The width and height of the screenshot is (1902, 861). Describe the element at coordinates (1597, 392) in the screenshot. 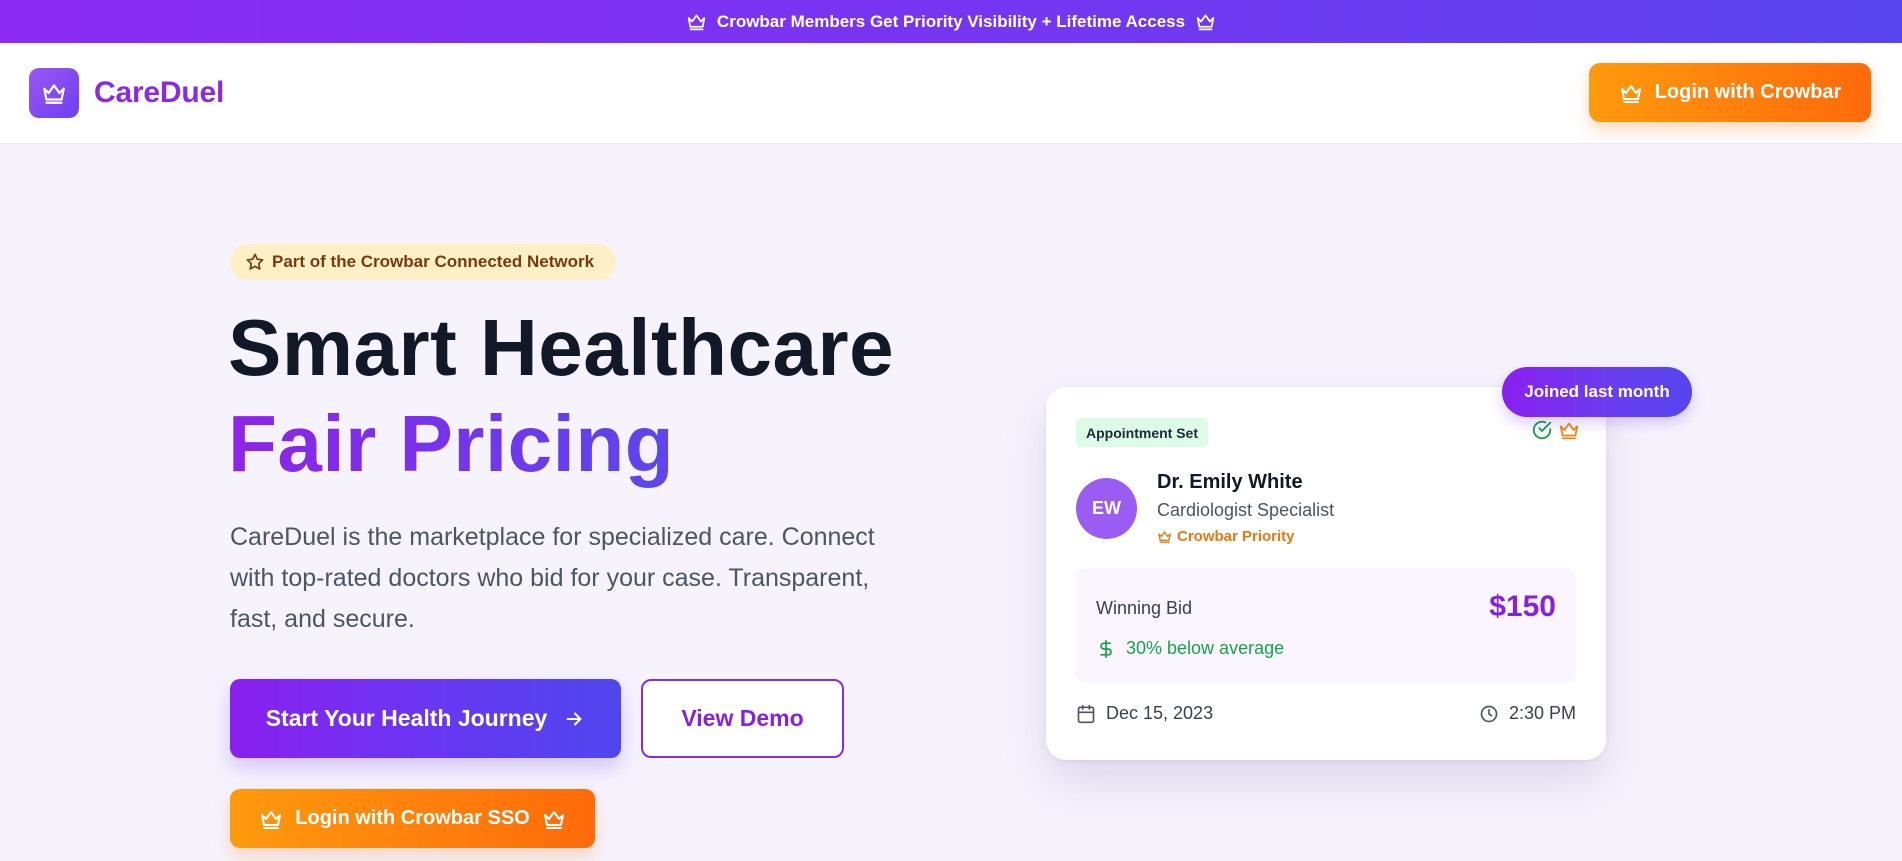

I see `joined-badge: Joined last month` at that location.